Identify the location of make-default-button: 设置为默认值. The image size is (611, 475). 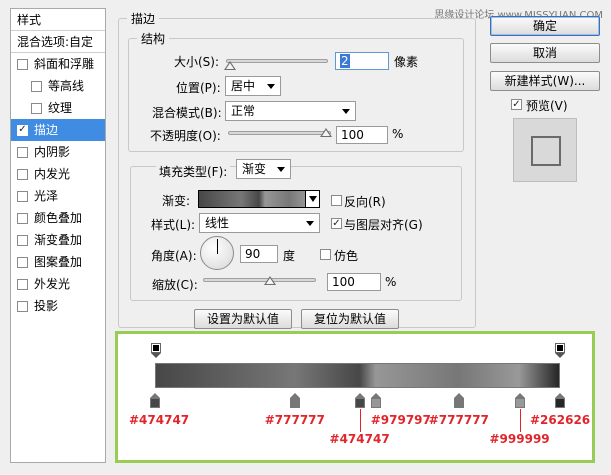
(243, 319).